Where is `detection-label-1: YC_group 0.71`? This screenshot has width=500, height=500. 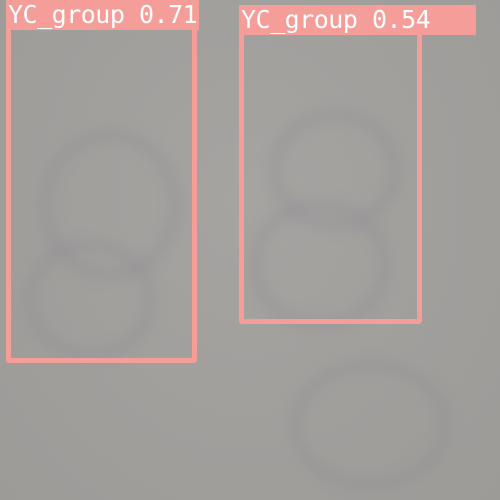 detection-label-1: YC_group 0.71 is located at coordinates (103, 15).